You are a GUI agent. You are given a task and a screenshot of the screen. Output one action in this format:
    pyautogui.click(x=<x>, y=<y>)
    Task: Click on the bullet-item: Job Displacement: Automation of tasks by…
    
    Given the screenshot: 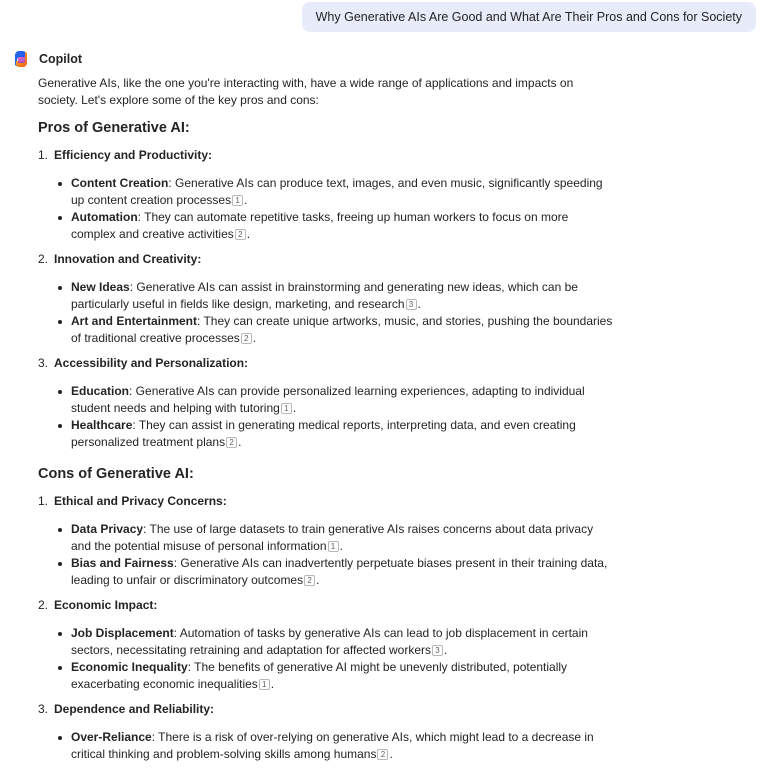 What is the action you would take?
    pyautogui.click(x=334, y=642)
    